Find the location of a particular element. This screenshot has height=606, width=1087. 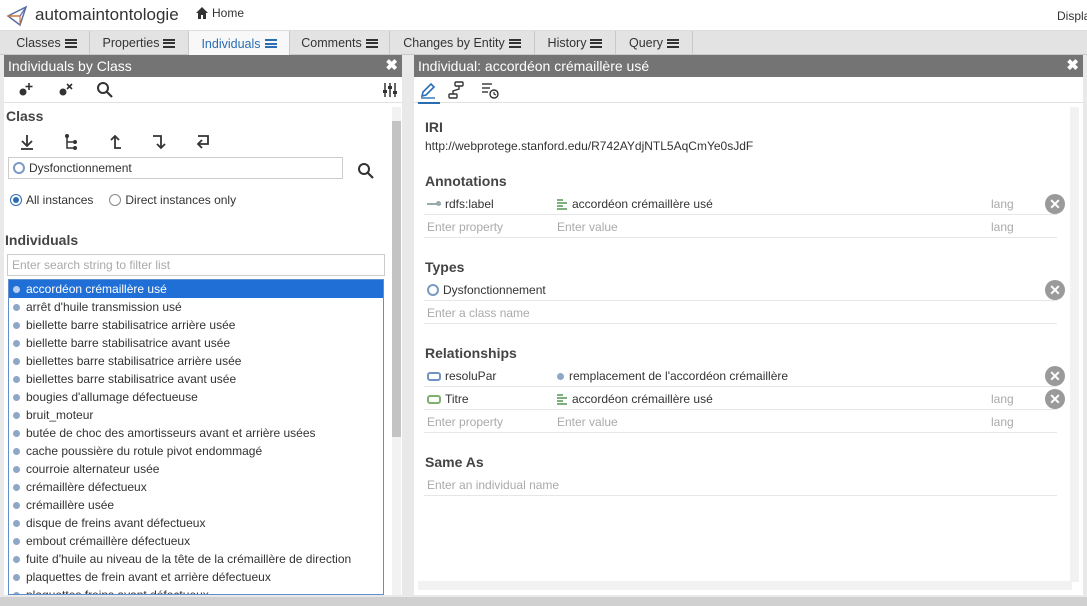

delete-type-button: ✕ is located at coordinates (1055, 290).